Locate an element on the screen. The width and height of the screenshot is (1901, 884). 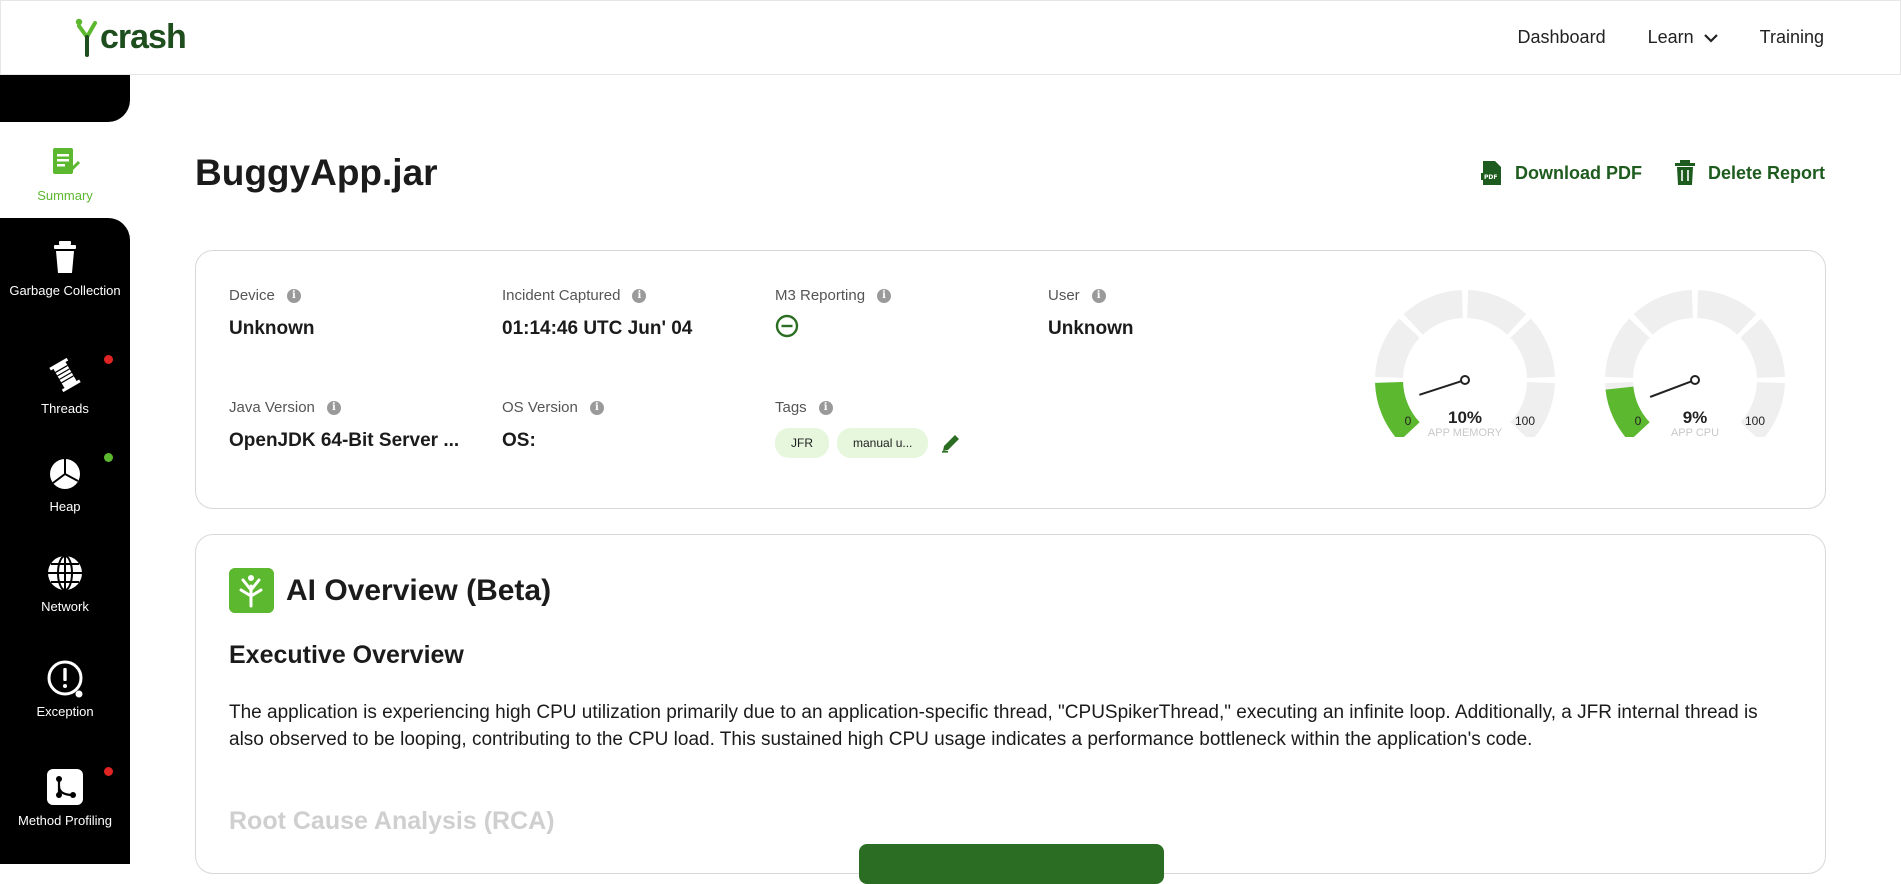
minus-circle-icon is located at coordinates (787, 326).